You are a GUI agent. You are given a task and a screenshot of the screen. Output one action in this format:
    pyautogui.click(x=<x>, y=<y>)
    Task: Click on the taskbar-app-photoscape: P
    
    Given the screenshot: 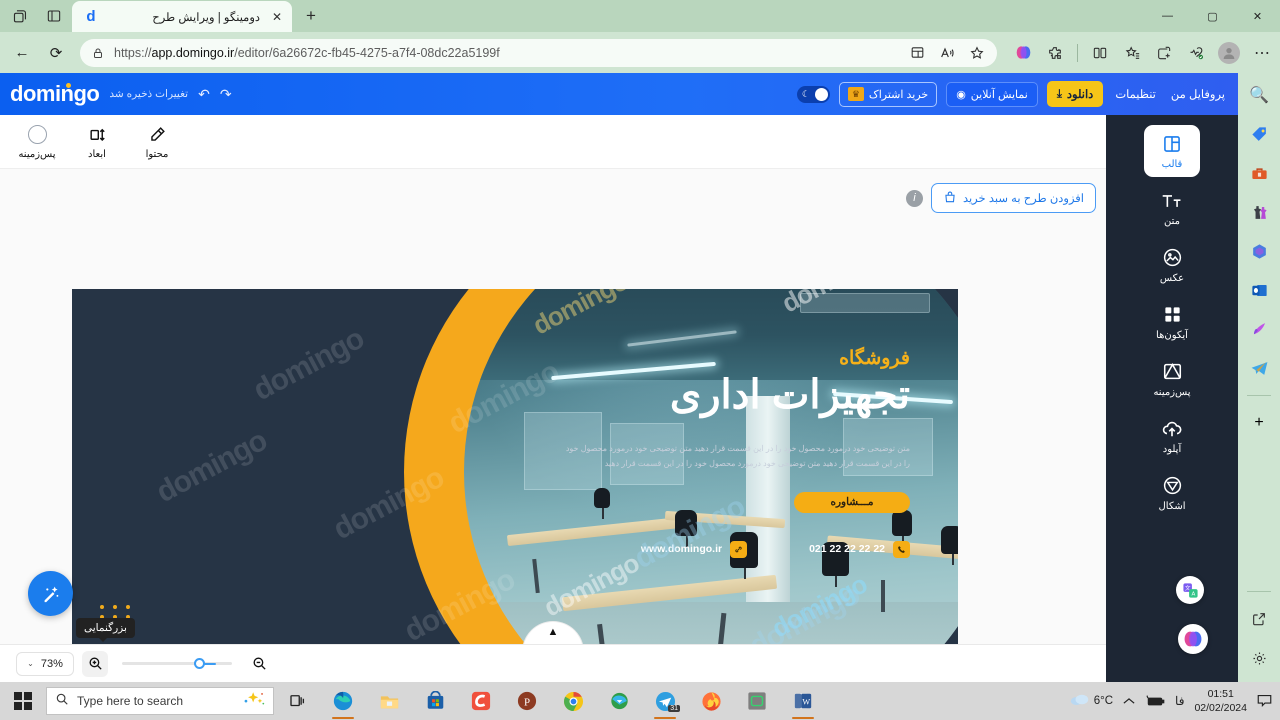 What is the action you would take?
    pyautogui.click(x=527, y=701)
    